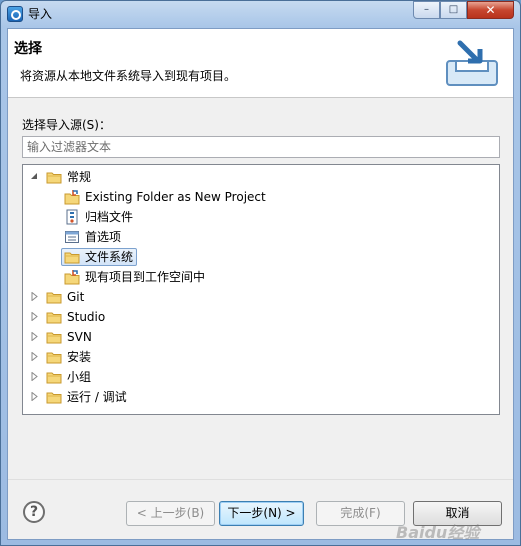  I want to click on wizard-banner: 选择 将资源从本地文件系统导入到现有项目。, so click(260, 63).